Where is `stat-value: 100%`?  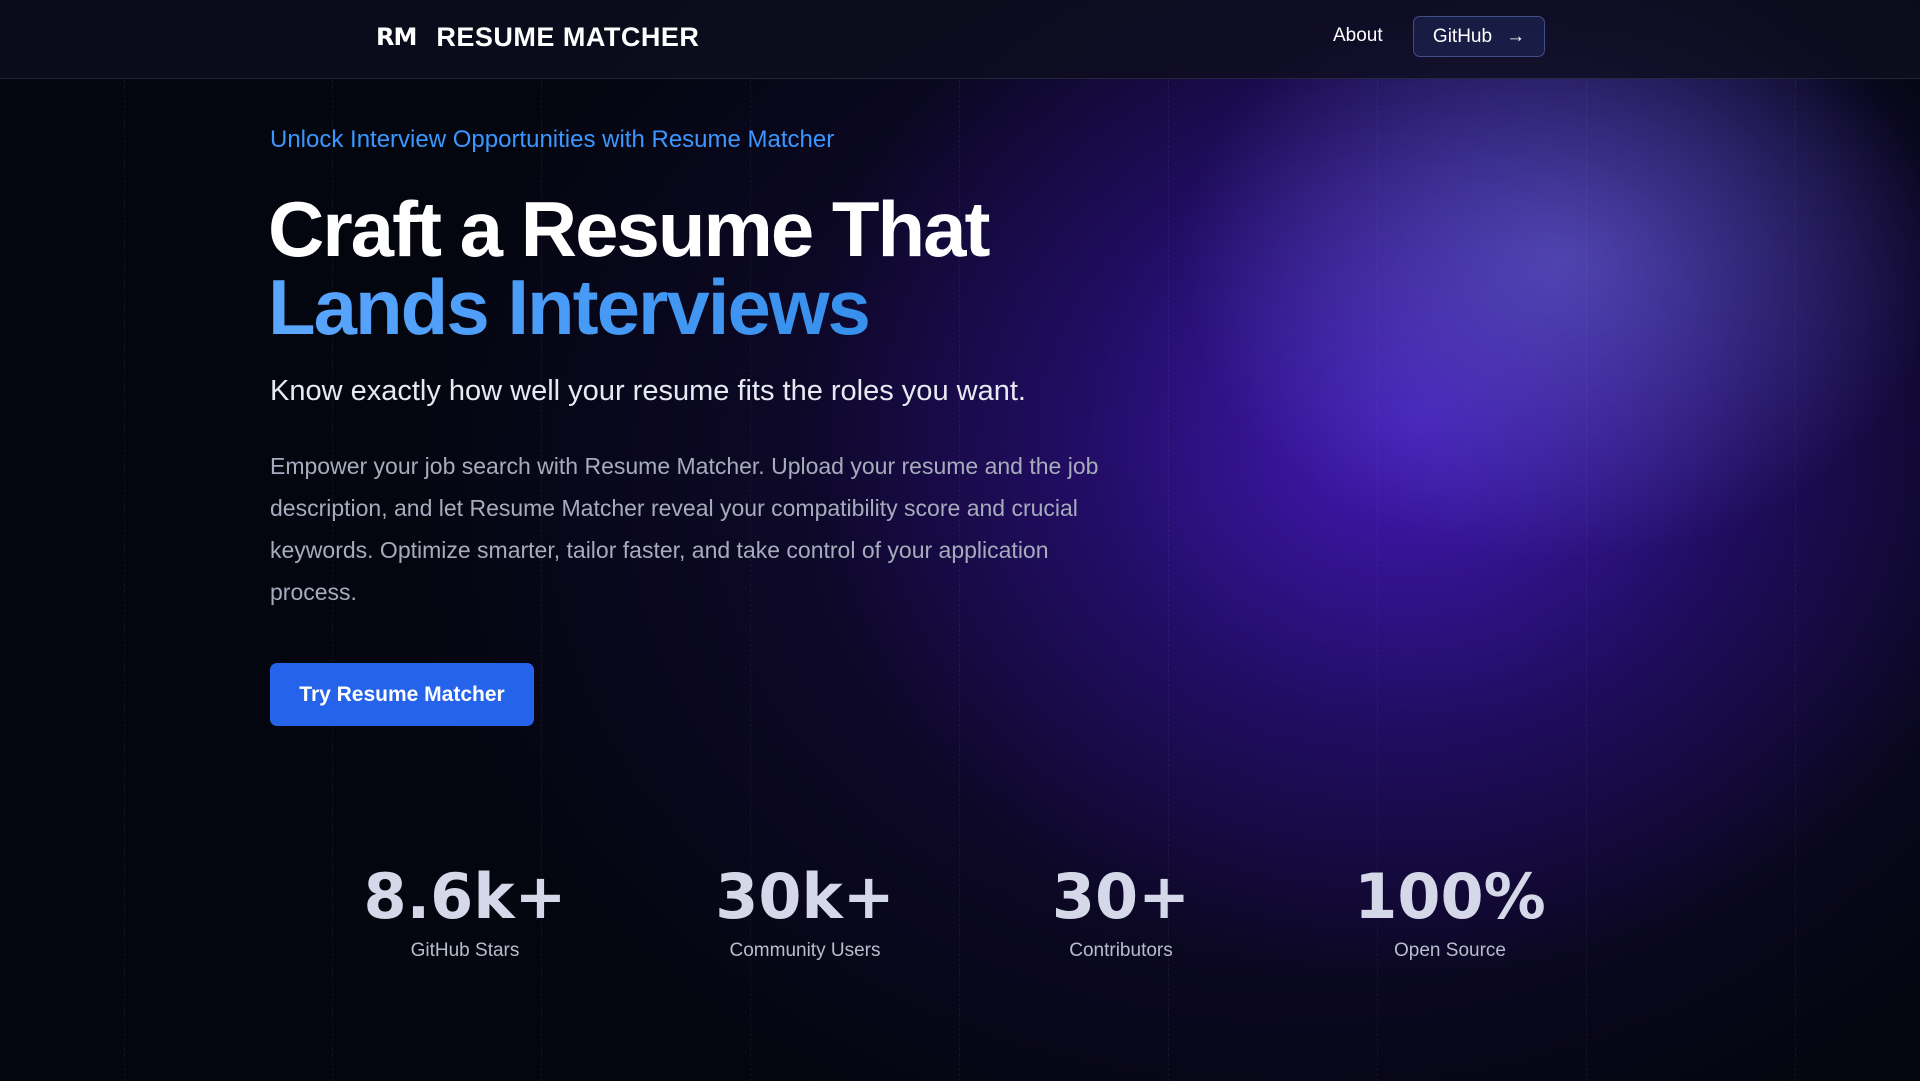
stat-value: 100% is located at coordinates (1450, 896).